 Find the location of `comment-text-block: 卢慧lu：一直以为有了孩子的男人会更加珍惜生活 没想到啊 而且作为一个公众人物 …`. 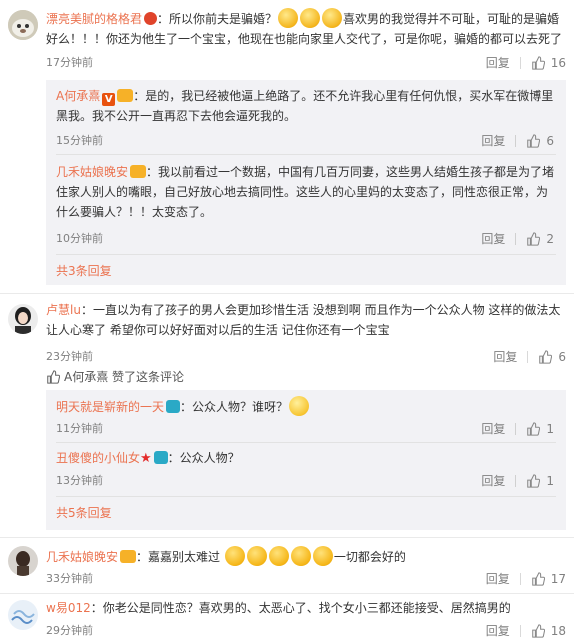

comment-text-block: 卢慧lu：一直以为有了孩子的男人会更加珍惜生活 没想到啊 而且作为一个公众人物 … is located at coordinates (306, 320).